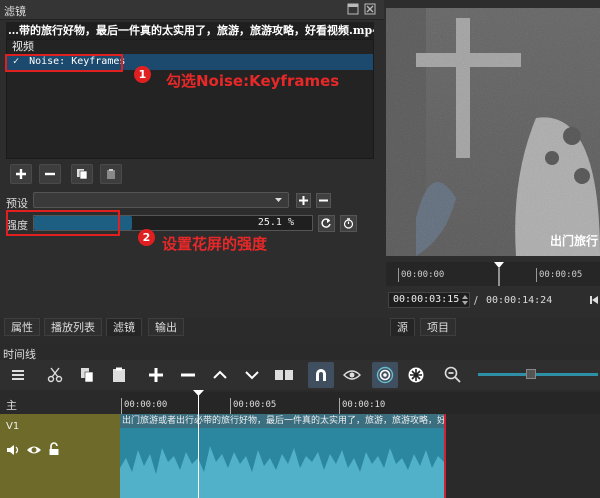 The width and height of the screenshot is (600, 498). What do you see at coordinates (353, 9) in the screenshot?
I see `float-icon` at bounding box center [353, 9].